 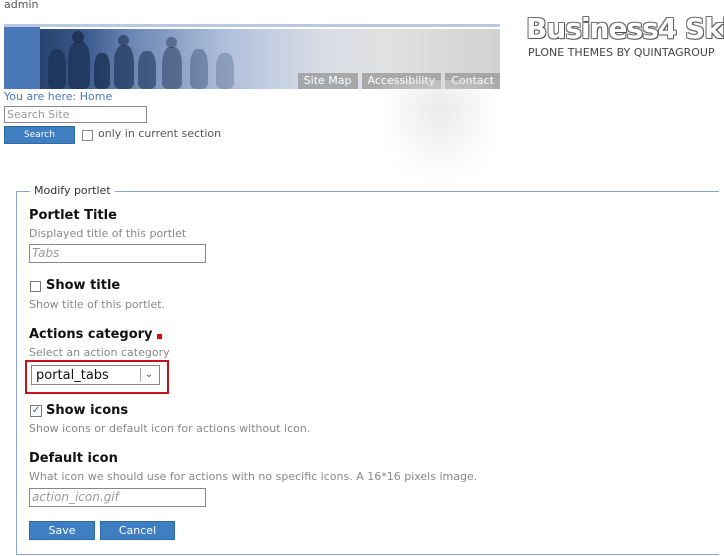 I want to click on show-title-help: Show title of this portlet., so click(x=97, y=304).